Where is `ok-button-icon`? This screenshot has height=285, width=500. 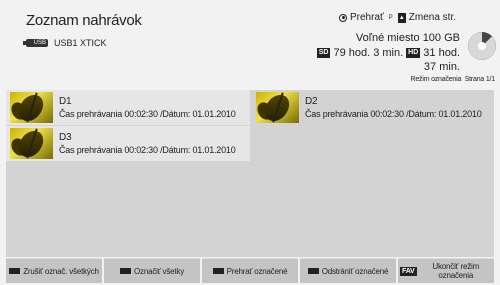 ok-button-icon is located at coordinates (343, 17).